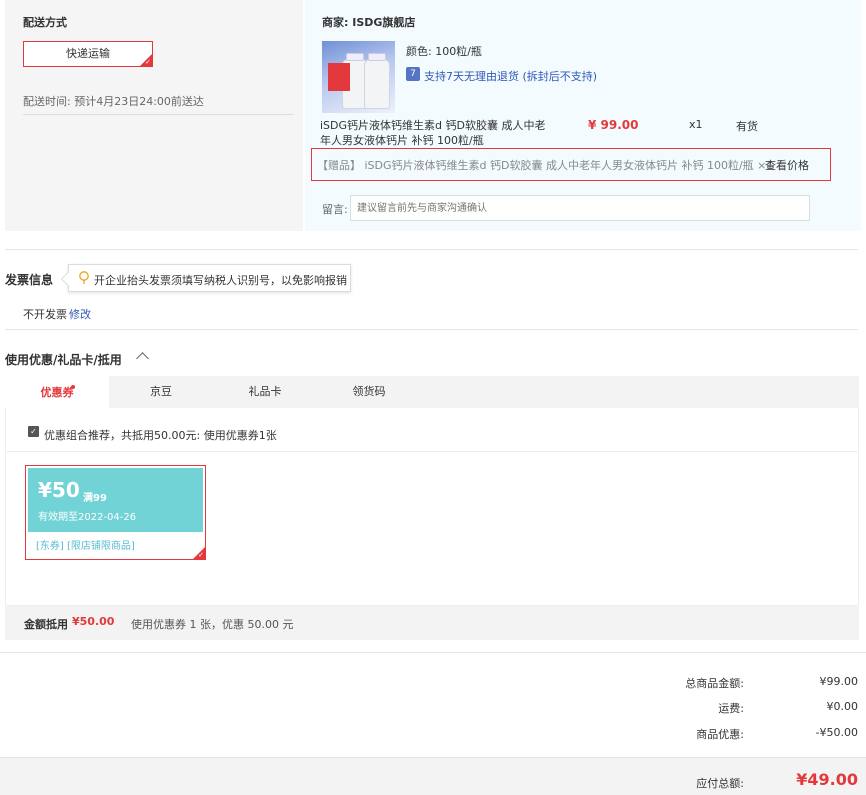 The height and width of the screenshot is (795, 866). I want to click on coupon-card: ¥50 满99 有效期至2022-04-26 [东券] [限店铺限商品] ✓, so click(115, 512).